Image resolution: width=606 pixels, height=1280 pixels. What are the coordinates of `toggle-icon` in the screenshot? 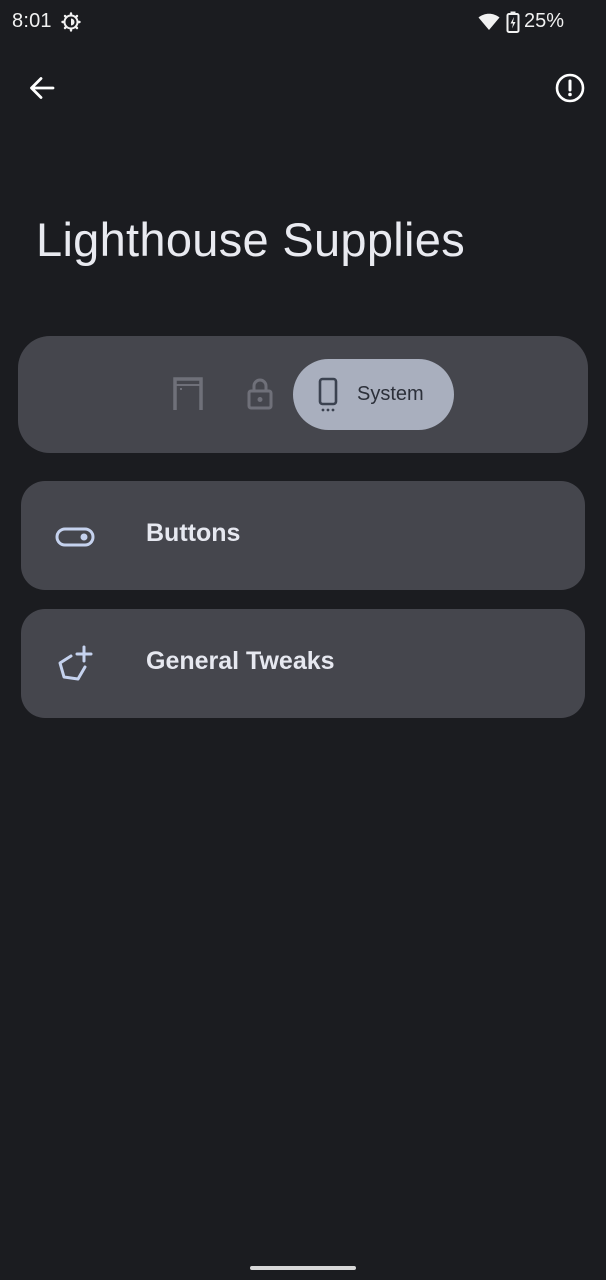 It's located at (75, 537).